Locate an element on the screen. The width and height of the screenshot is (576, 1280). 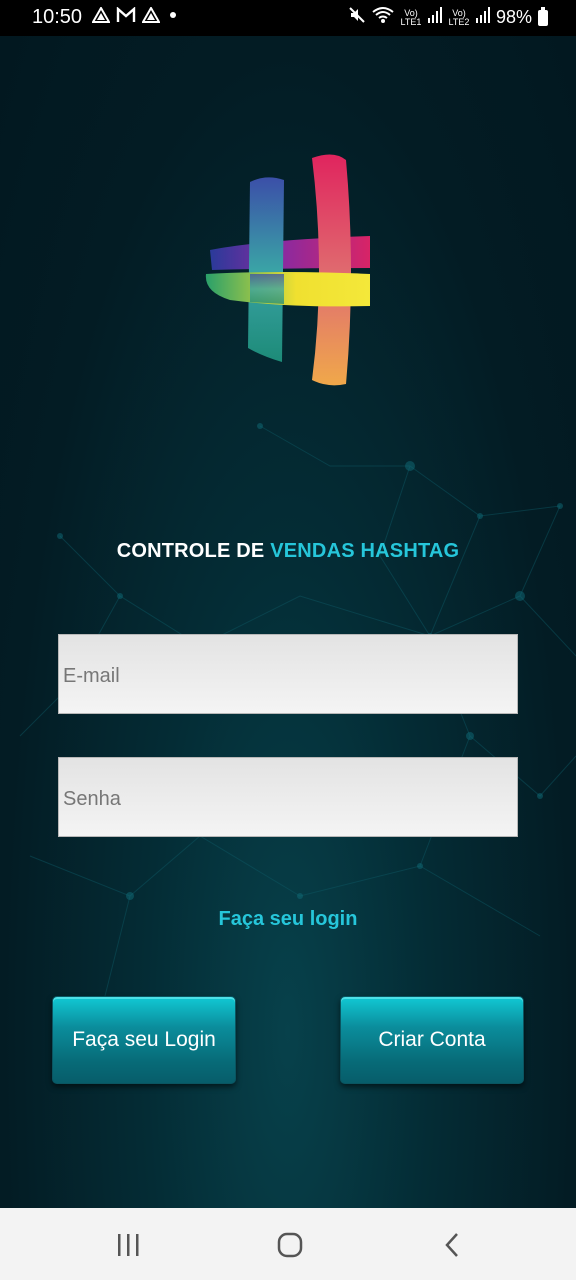
battery-icon is located at coordinates (543, 16).